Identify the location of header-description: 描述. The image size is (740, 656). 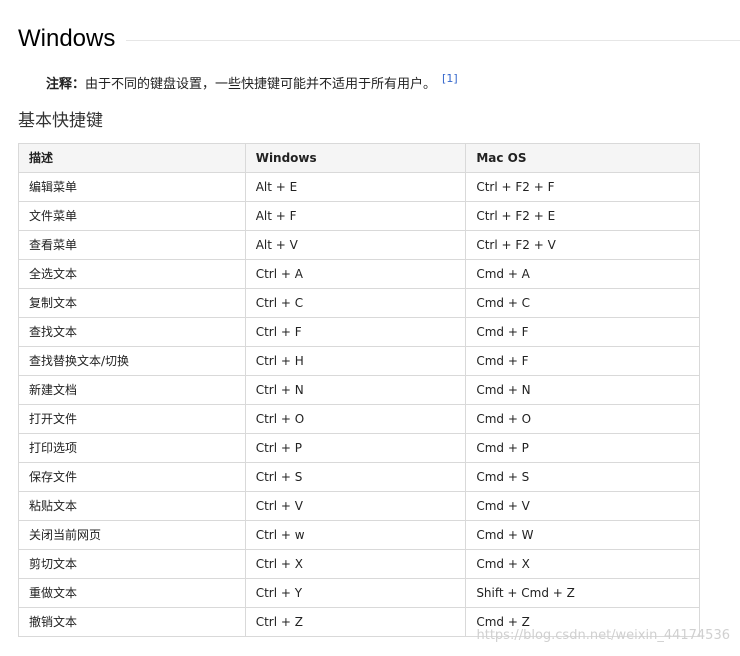
(132, 158).